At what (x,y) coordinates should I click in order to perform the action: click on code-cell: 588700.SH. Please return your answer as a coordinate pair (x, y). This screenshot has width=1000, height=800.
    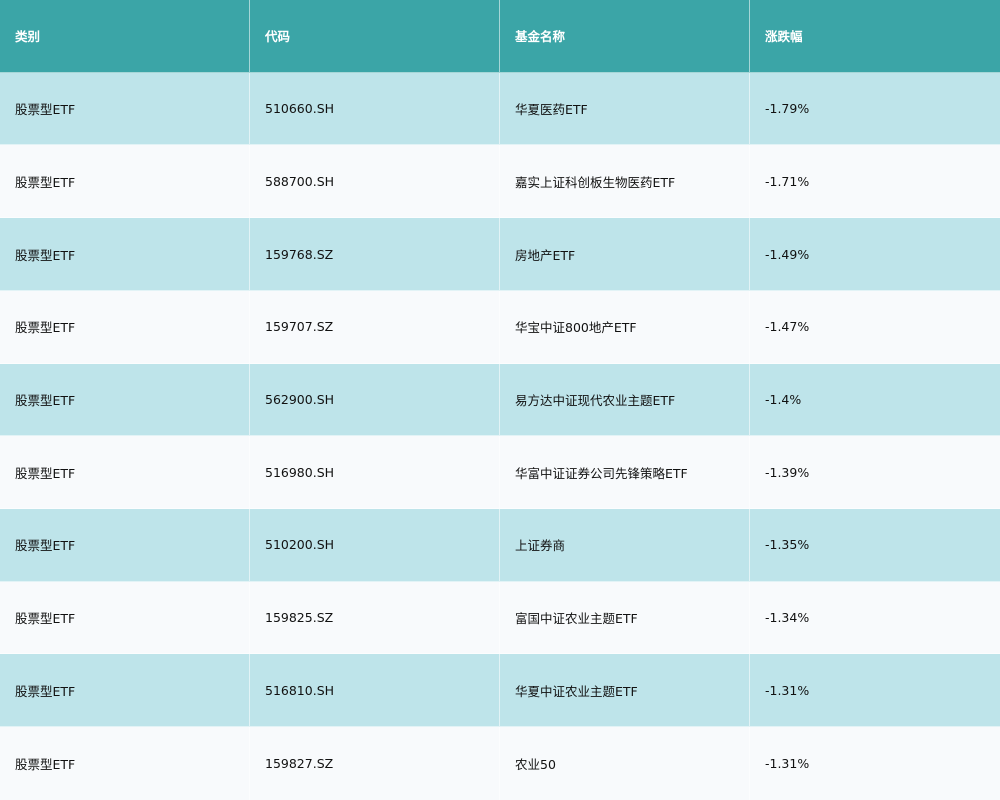
    Looking at the image, I should click on (375, 181).